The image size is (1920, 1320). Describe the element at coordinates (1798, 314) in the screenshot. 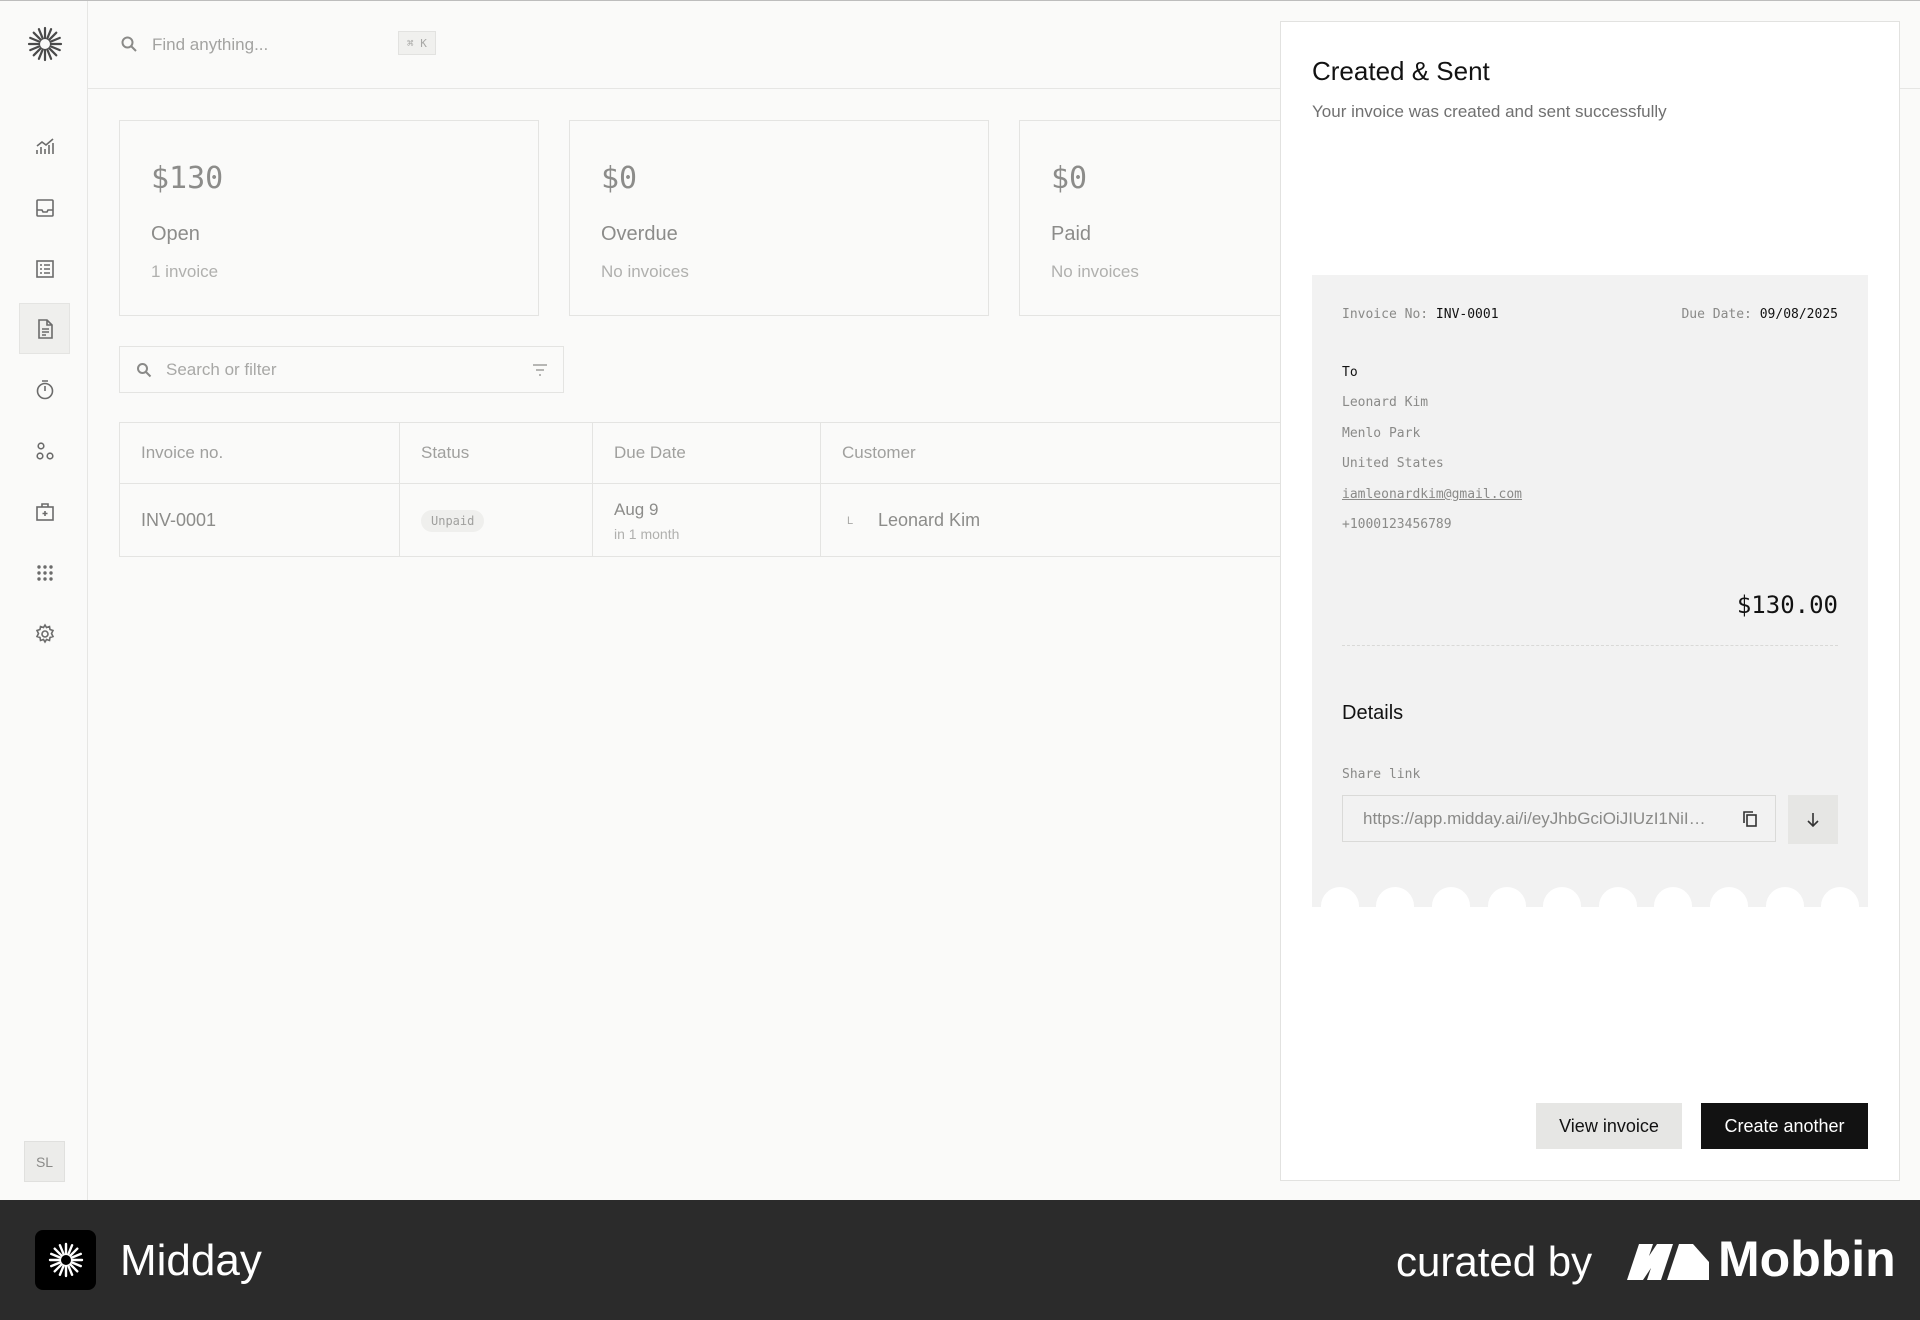

I see `due-date-value: 09/08/2025` at that location.